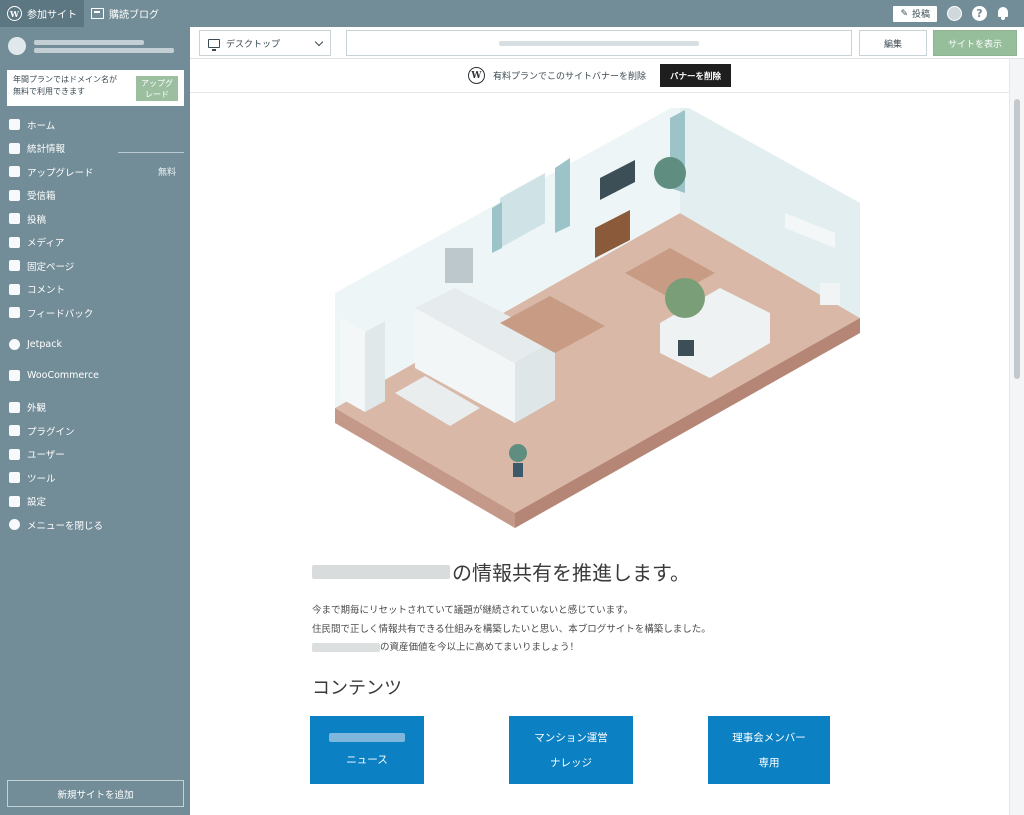 Image resolution: width=1024 pixels, height=815 pixels. I want to click on current-site-card, so click(95, 46).